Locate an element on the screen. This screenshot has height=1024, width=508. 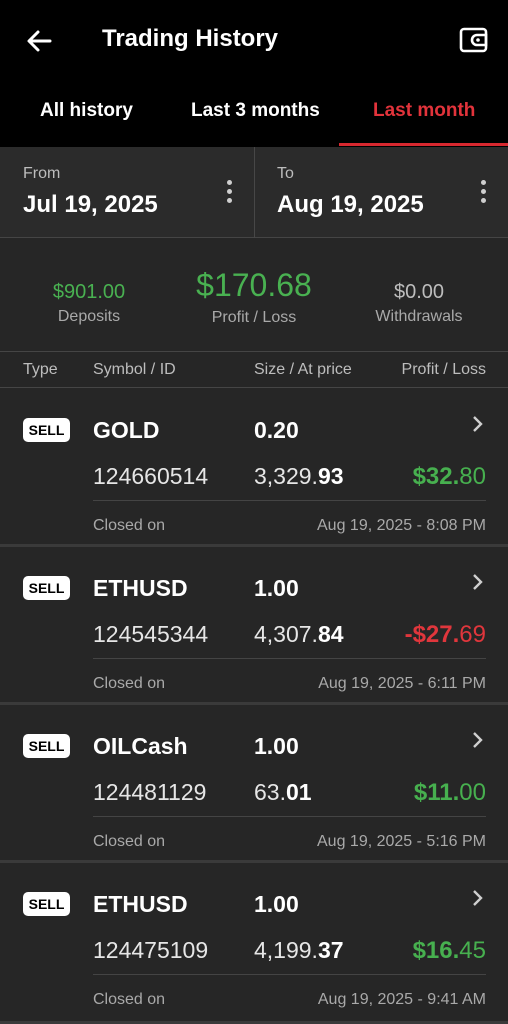
trade-profit-loss: $16.45 is located at coordinates (449, 950).